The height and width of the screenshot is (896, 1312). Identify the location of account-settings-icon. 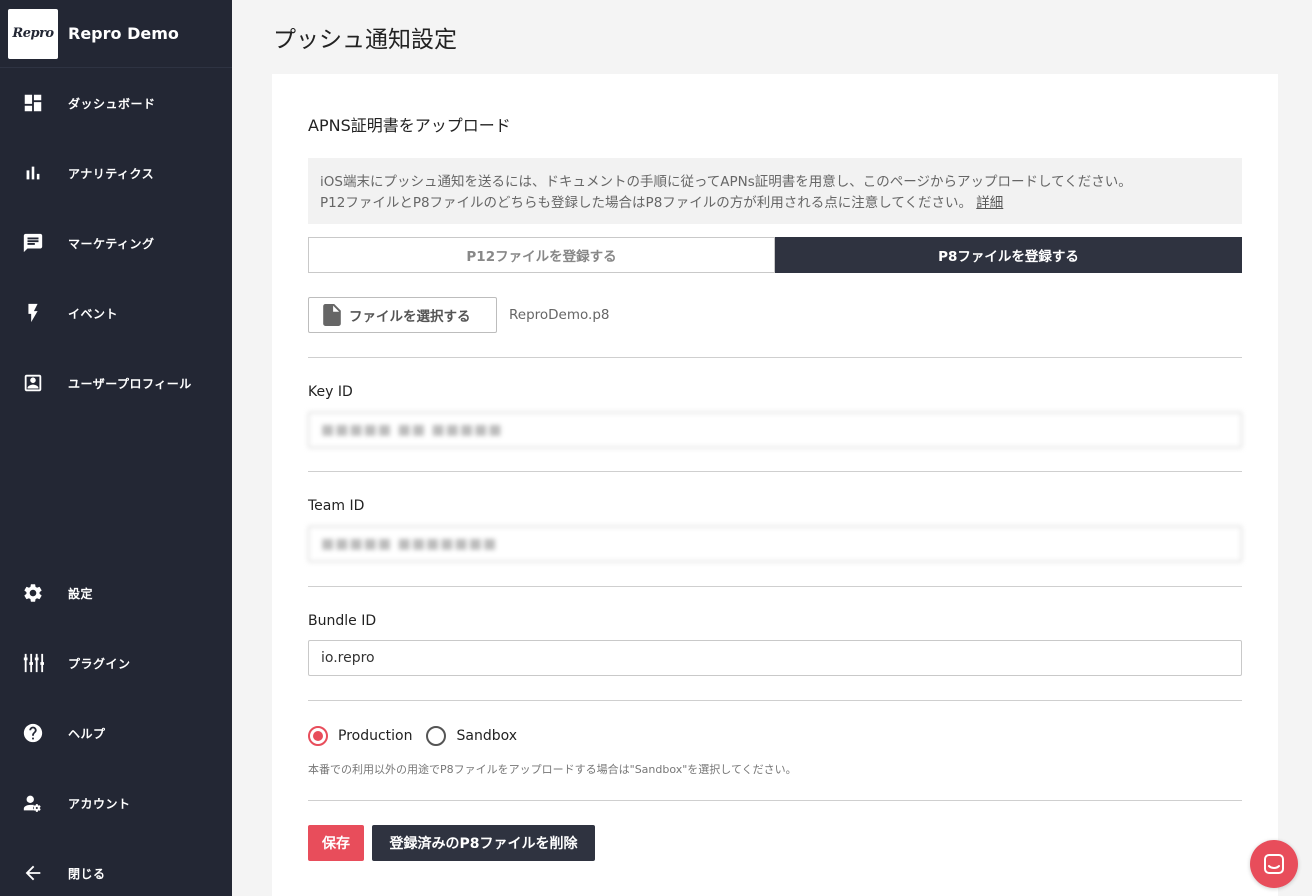
(33, 803).